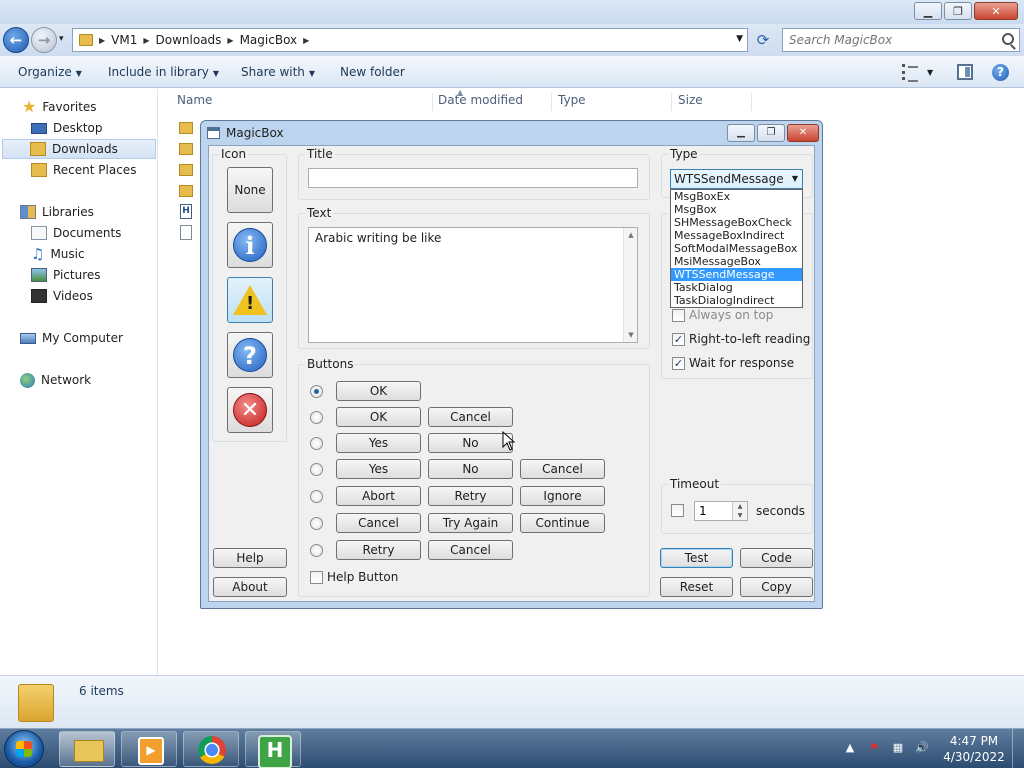  What do you see at coordinates (470, 496) in the screenshot?
I see `preview-button-retry: Retry` at bounding box center [470, 496].